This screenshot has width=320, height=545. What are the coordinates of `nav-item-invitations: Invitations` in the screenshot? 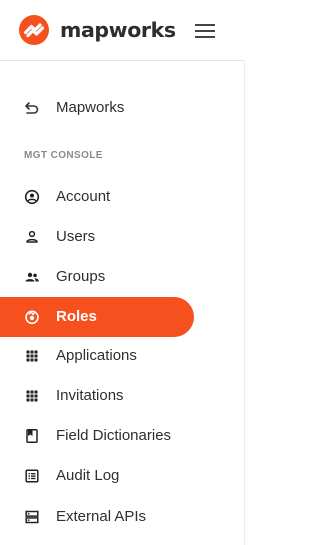 It's located at (97, 396).